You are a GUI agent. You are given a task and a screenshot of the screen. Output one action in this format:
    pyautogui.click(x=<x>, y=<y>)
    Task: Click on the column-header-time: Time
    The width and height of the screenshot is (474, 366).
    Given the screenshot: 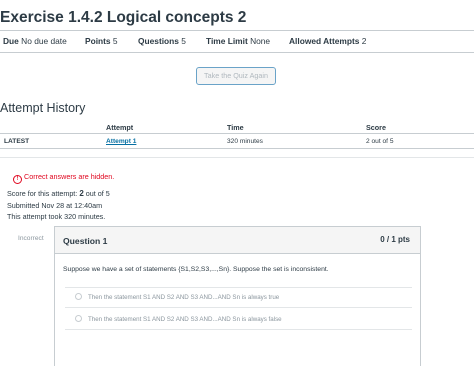 What is the action you would take?
    pyautogui.click(x=235, y=127)
    